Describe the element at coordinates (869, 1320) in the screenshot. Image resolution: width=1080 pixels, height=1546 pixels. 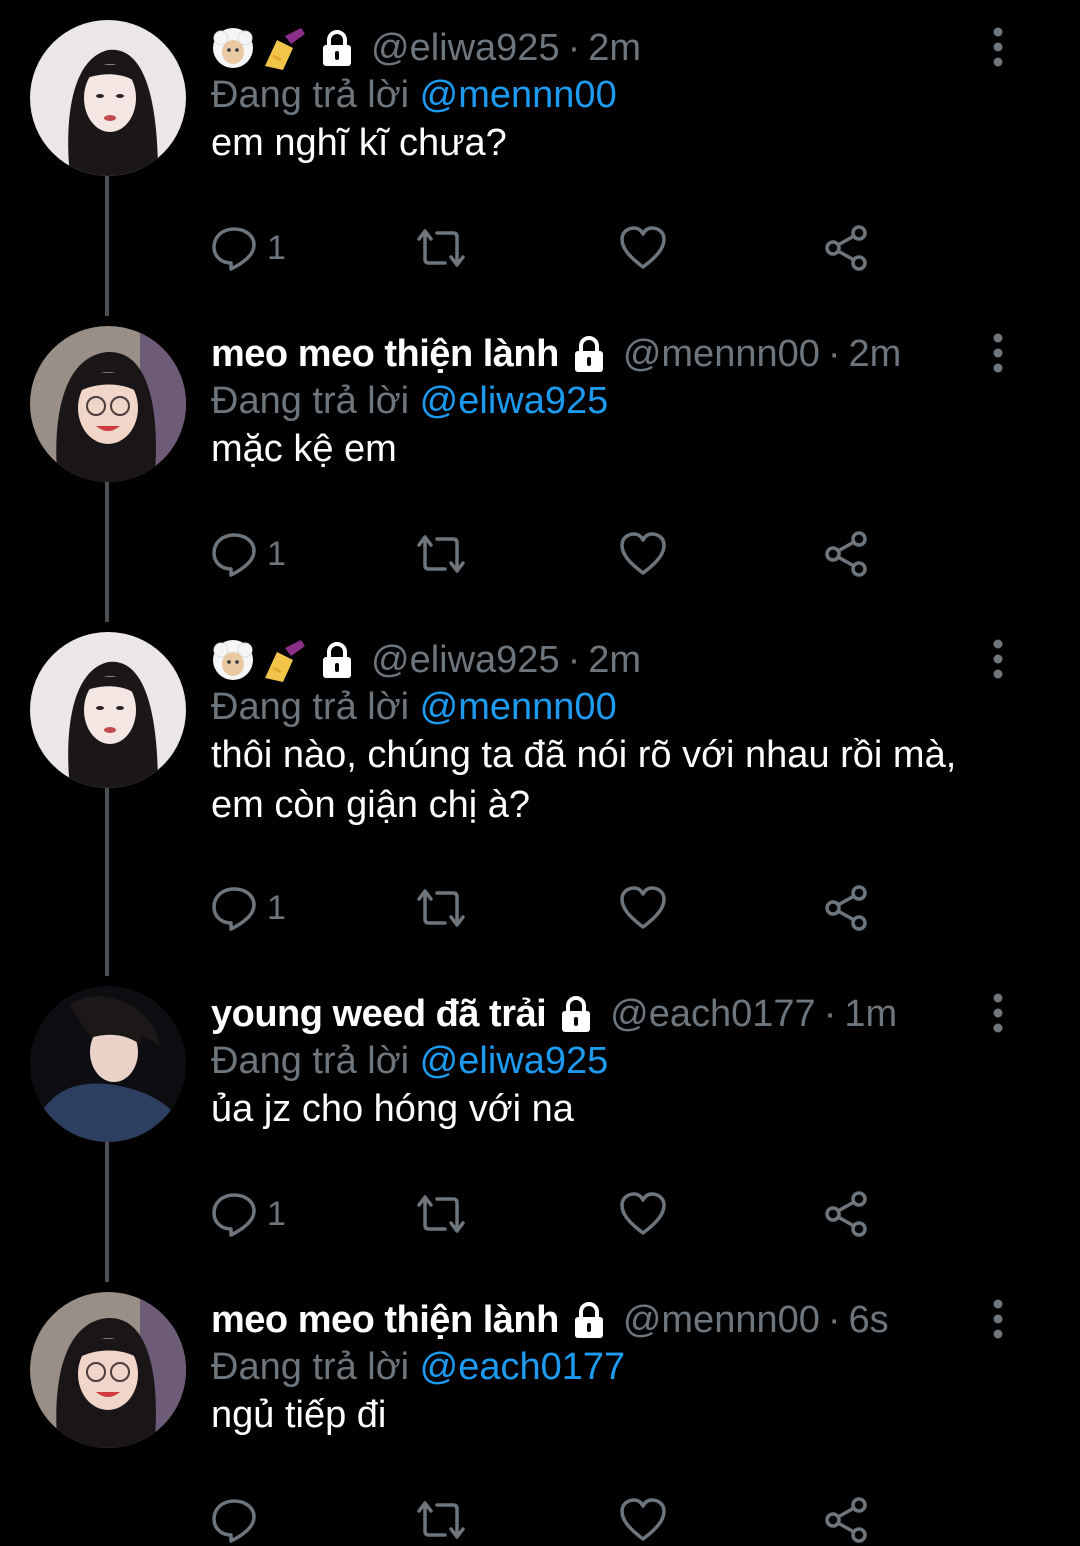
I see `timestamp: 6s` at that location.